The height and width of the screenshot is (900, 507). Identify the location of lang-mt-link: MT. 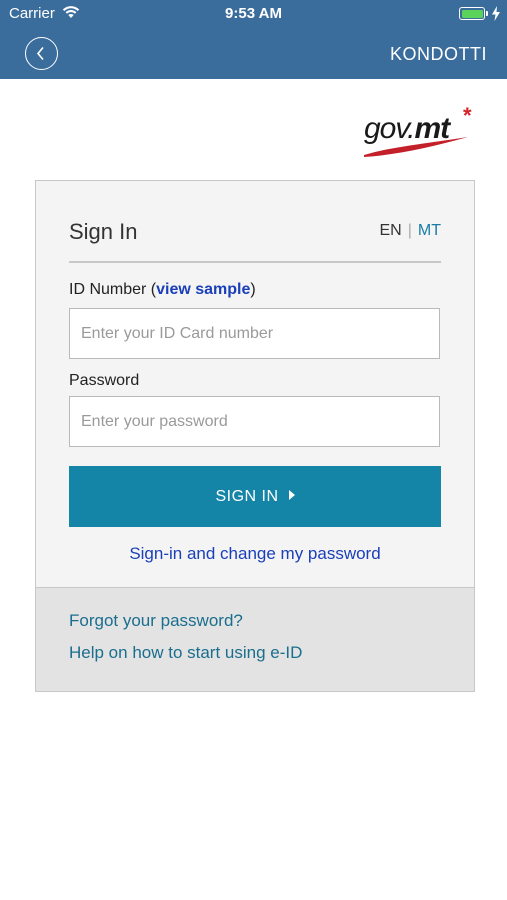
(429, 230).